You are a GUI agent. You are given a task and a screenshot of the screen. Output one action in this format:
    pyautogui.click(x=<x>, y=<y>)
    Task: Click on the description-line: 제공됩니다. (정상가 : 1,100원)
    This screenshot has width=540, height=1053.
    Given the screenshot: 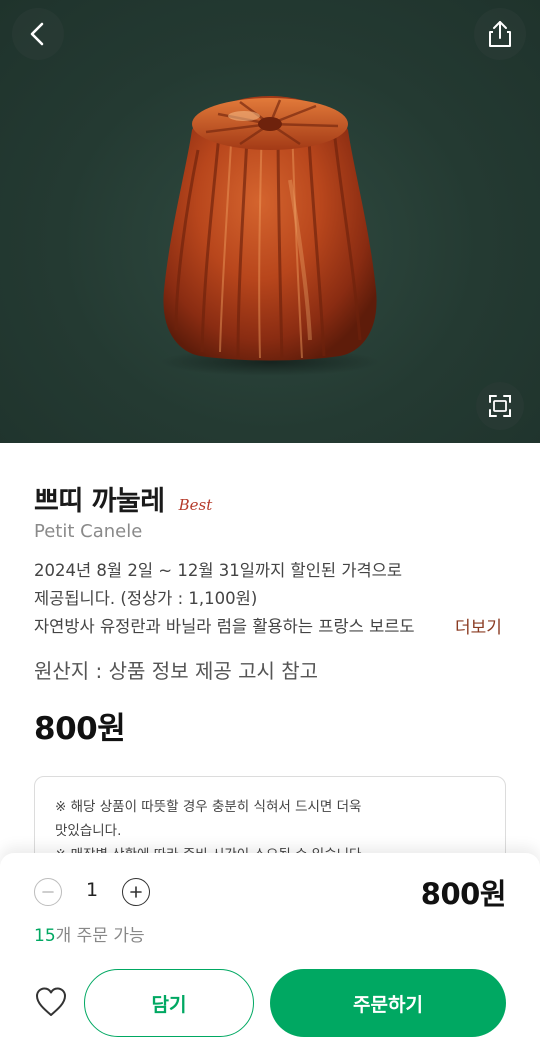 What is the action you would take?
    pyautogui.click(x=146, y=598)
    